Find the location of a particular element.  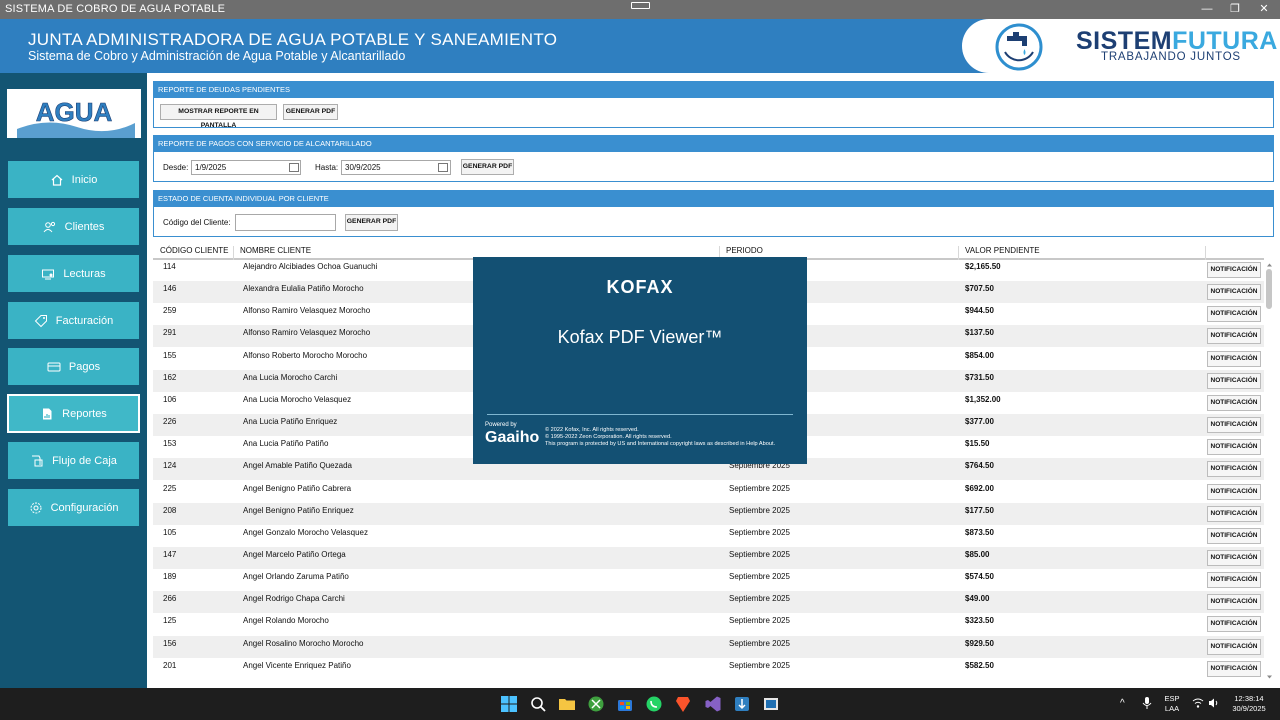

cell-nombre: Angel Vicente Enriquez Patiño is located at coordinates (297, 665).